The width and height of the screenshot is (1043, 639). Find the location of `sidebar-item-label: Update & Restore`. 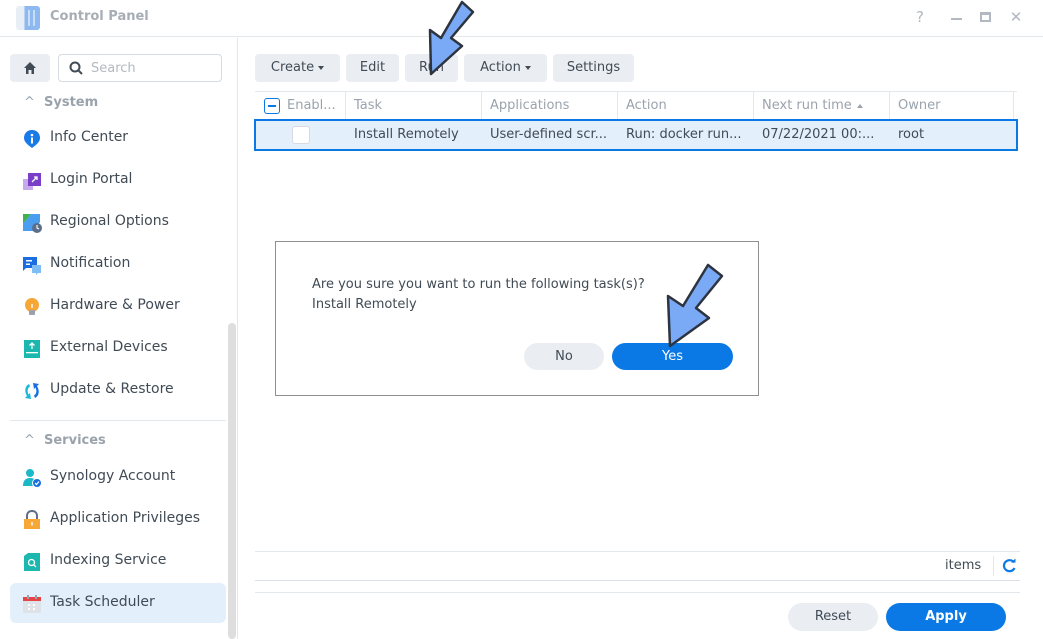

sidebar-item-label: Update & Restore is located at coordinates (112, 389).